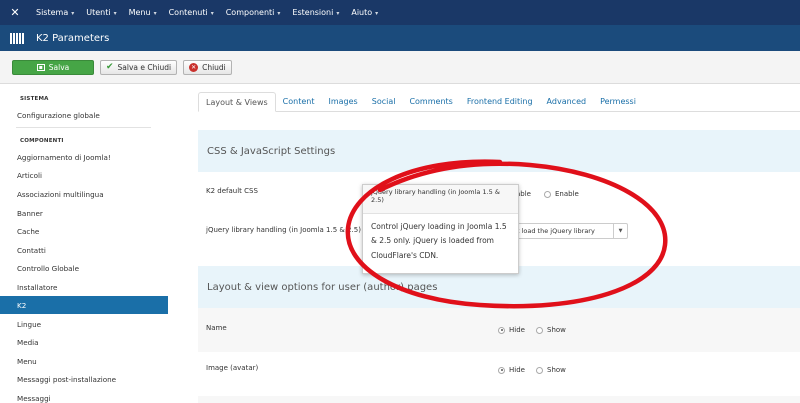 The image size is (800, 403). I want to click on save-close-button: ✔ Salva e Chiudi, so click(139, 67).